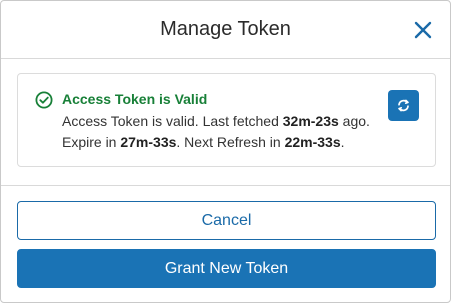  I want to click on alert-text: ago., so click(354, 121).